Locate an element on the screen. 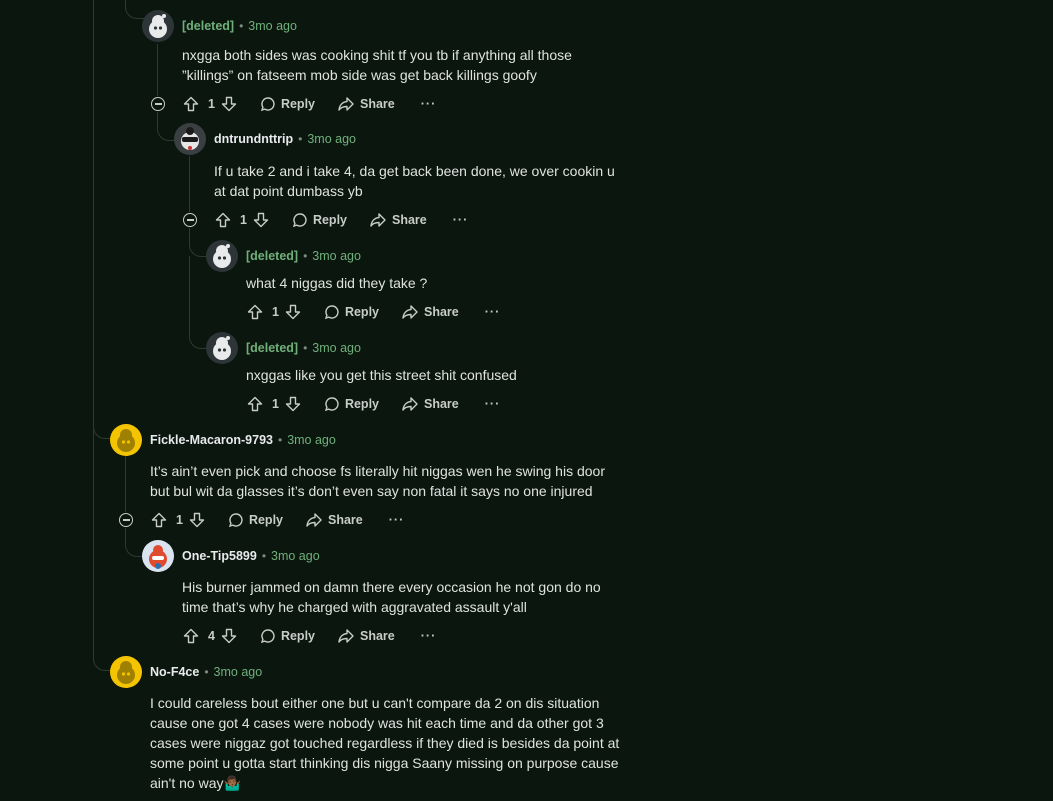 The width and height of the screenshot is (1053, 801). comment: dntrundnttrip • 3mo ago is located at coordinates (265, 139).